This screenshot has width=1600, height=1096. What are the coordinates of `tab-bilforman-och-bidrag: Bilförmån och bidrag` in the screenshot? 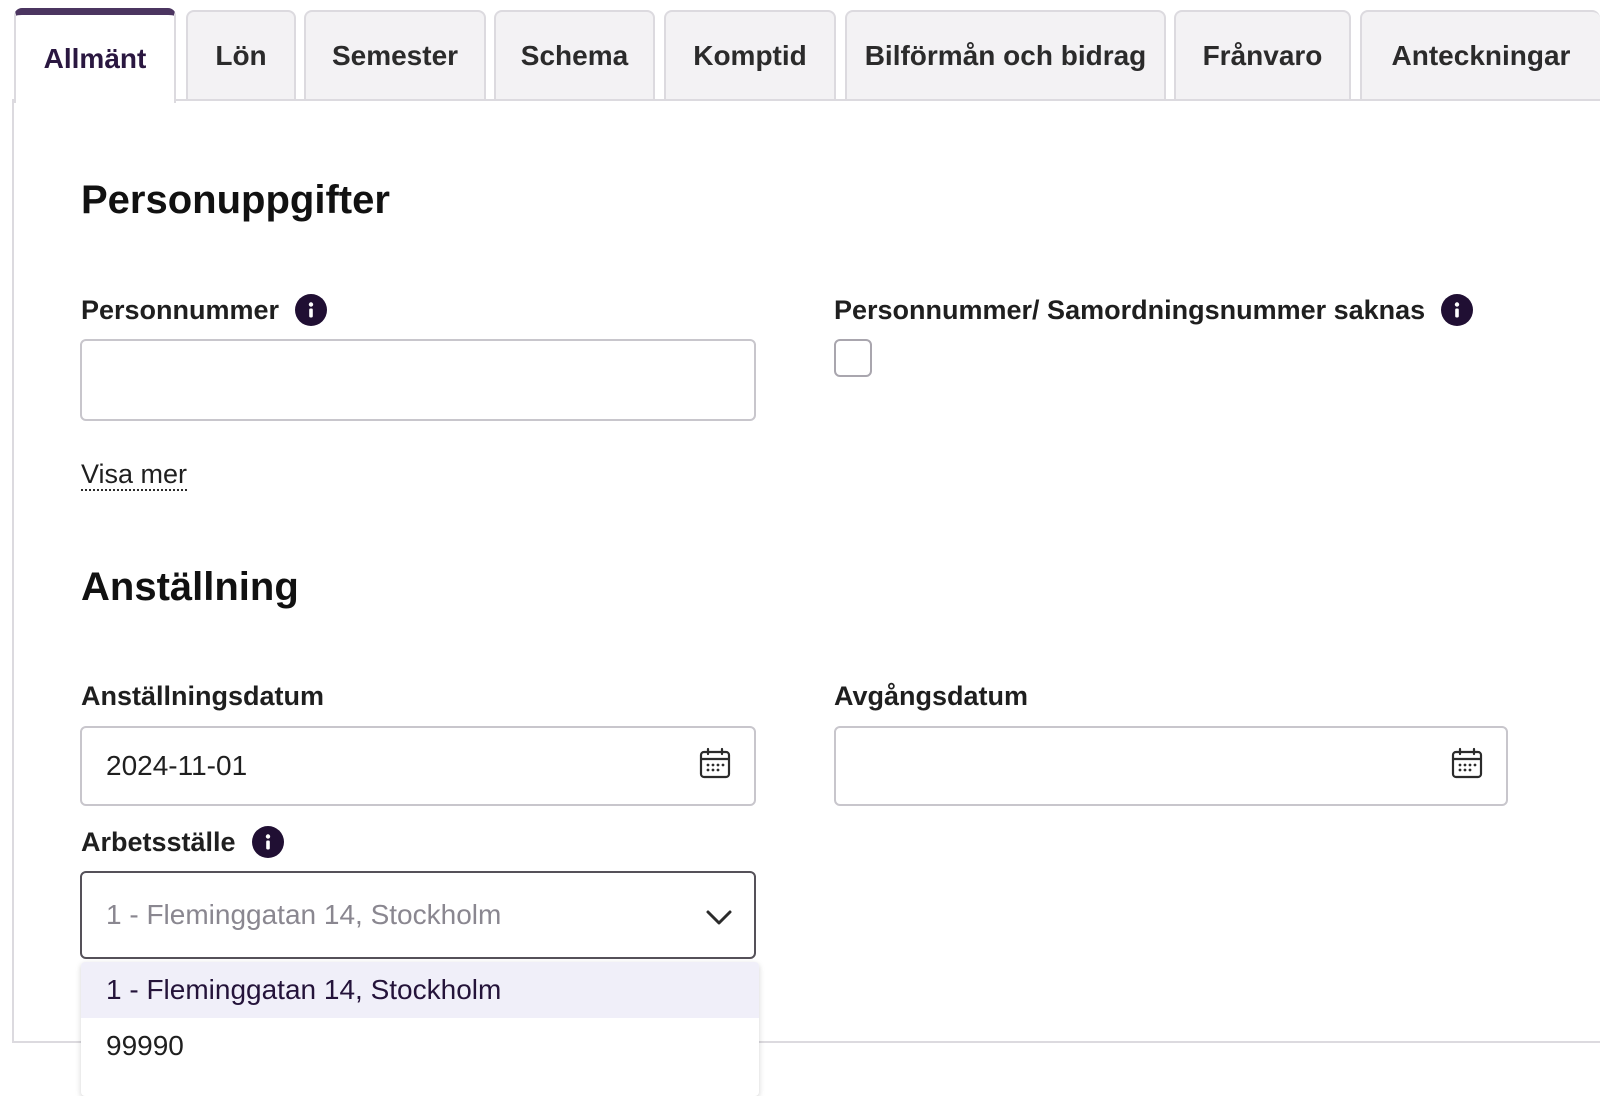 It's located at (1005, 55).